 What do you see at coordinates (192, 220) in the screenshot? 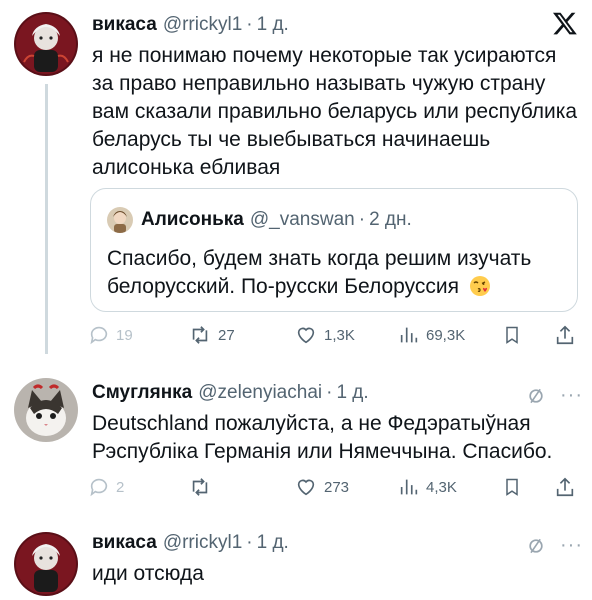
I see `quote-author-name: Алисонька` at bounding box center [192, 220].